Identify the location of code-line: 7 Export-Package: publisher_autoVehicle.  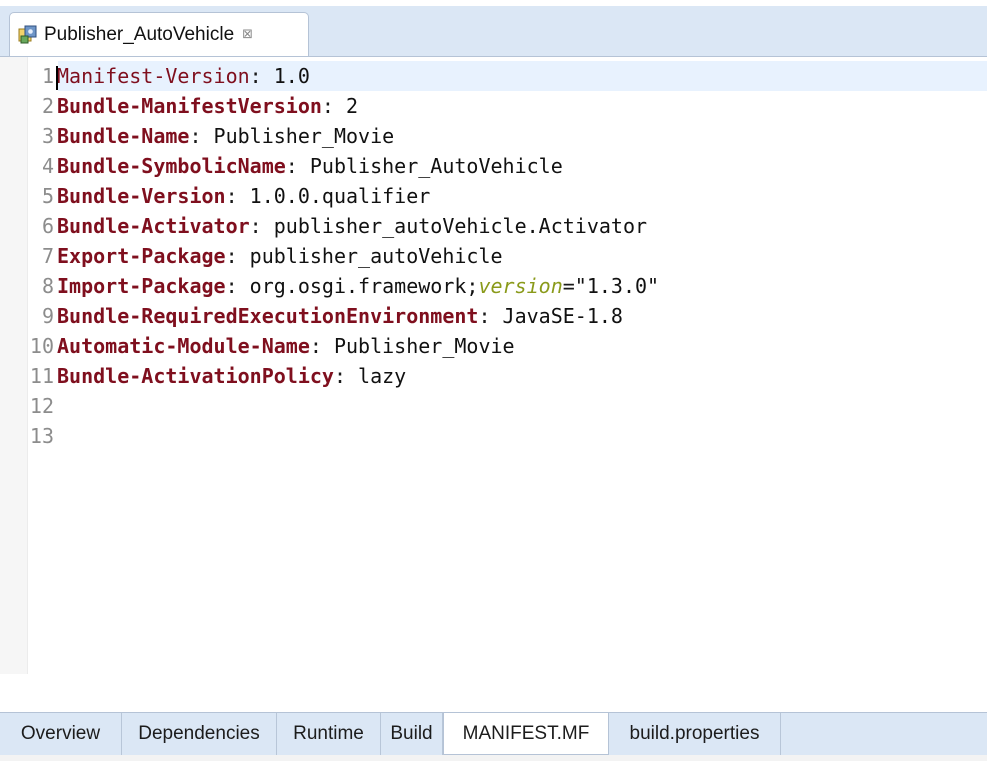
(493, 256).